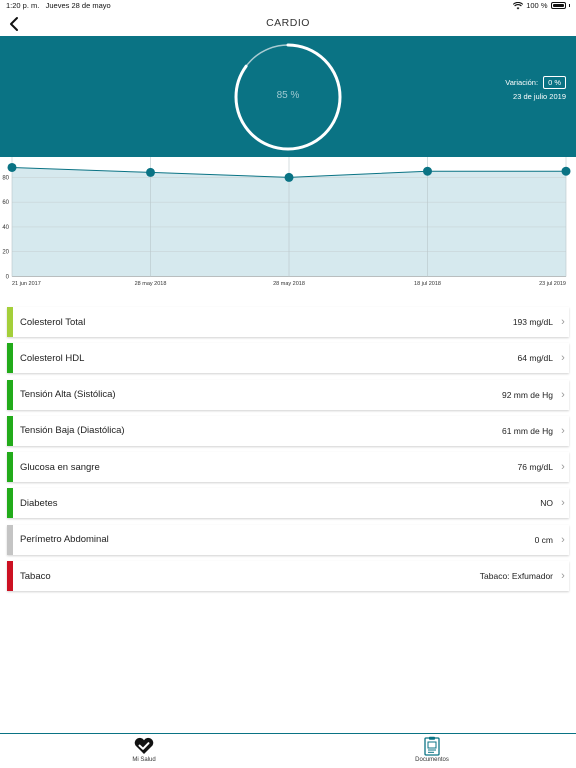 This screenshot has height=768, width=576. Describe the element at coordinates (144, 745) in the screenshot. I see `heart-check-icon` at that location.